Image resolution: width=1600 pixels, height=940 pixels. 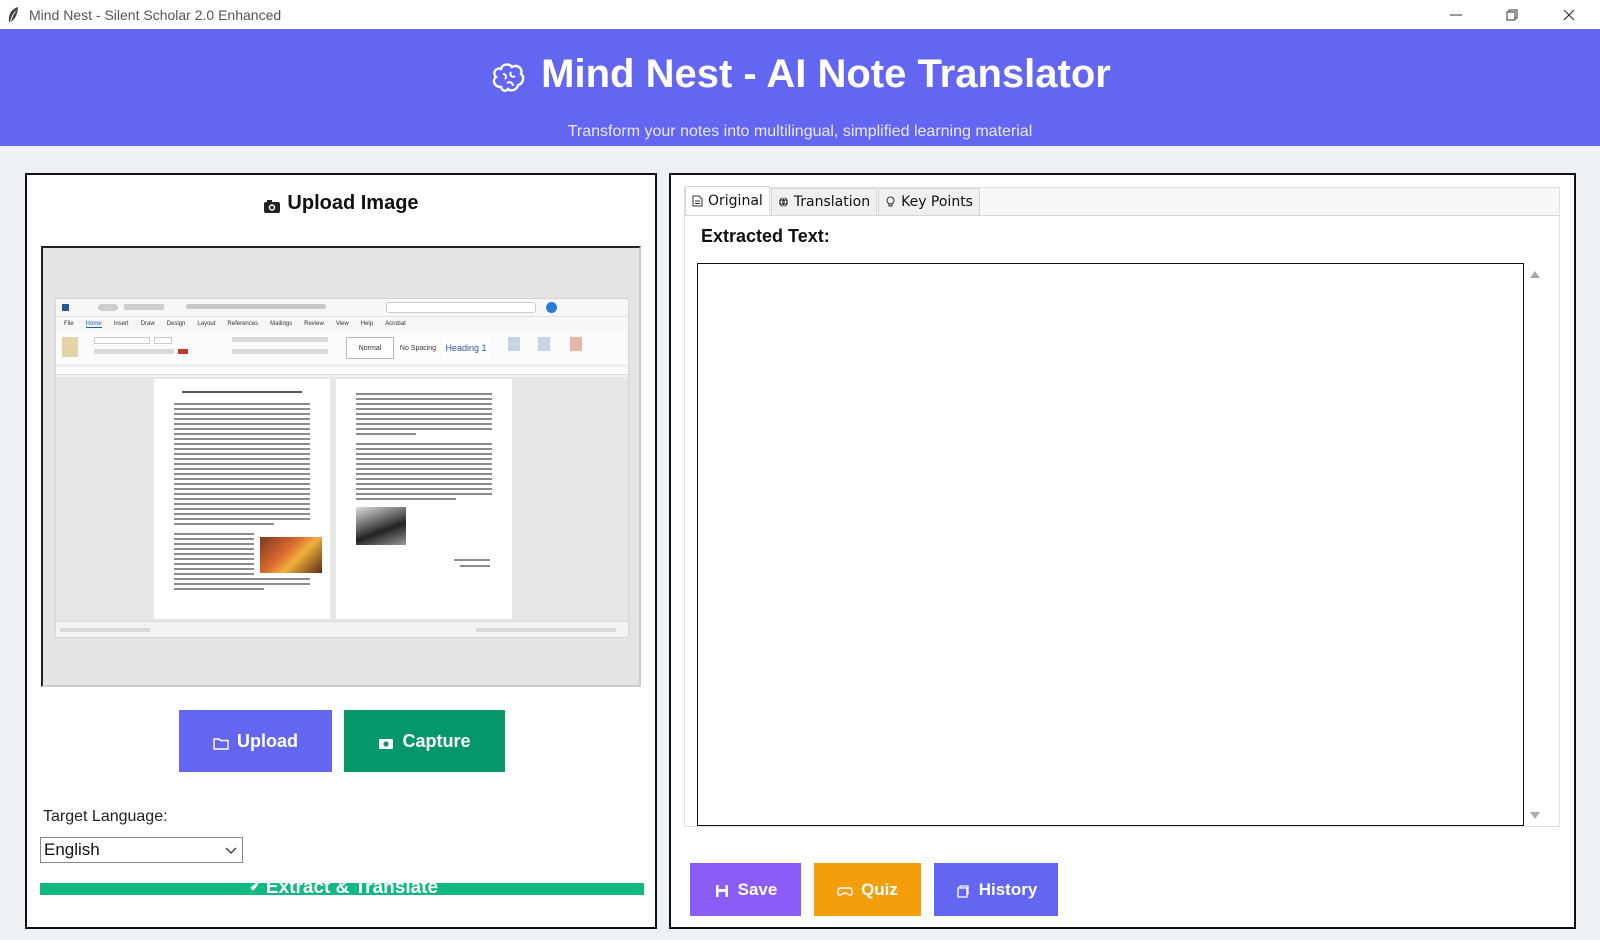 What do you see at coordinates (508, 77) in the screenshot?
I see `brain-icon` at bounding box center [508, 77].